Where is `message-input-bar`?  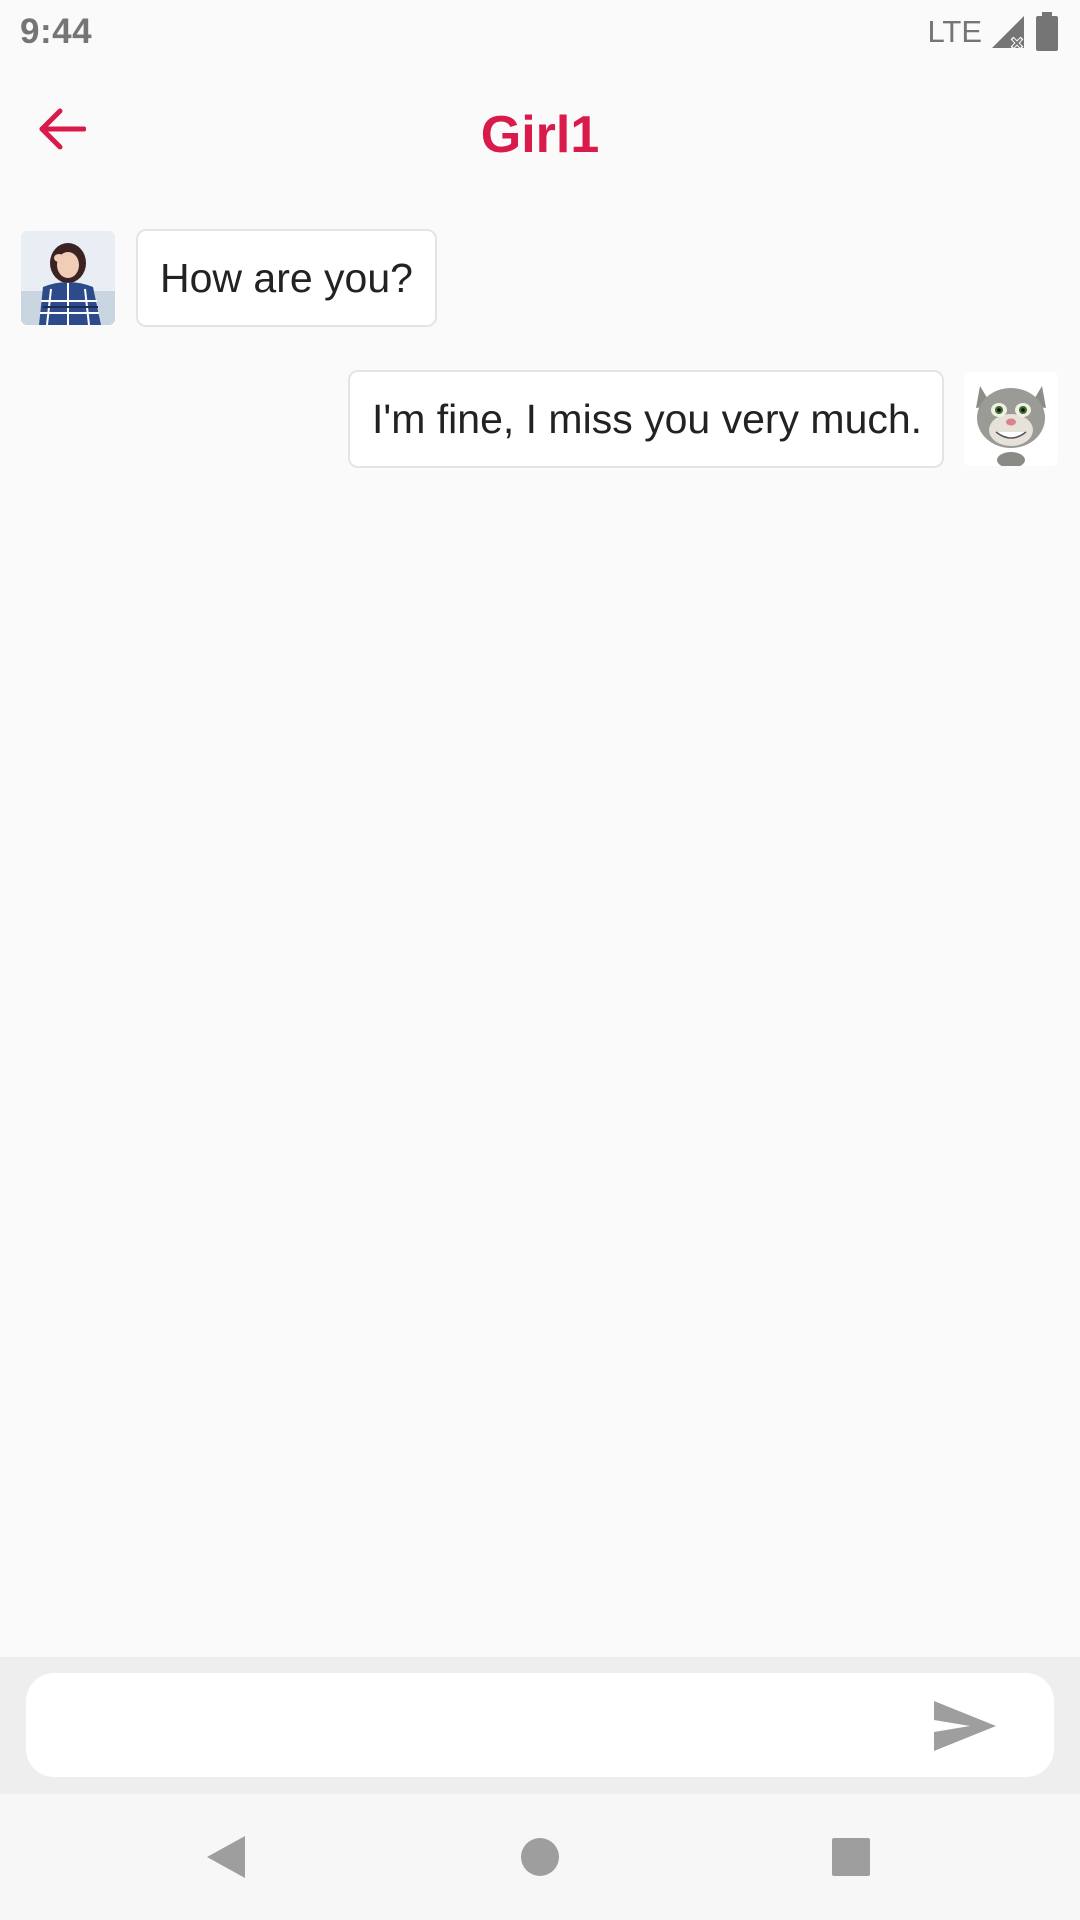
message-input-bar is located at coordinates (540, 1725).